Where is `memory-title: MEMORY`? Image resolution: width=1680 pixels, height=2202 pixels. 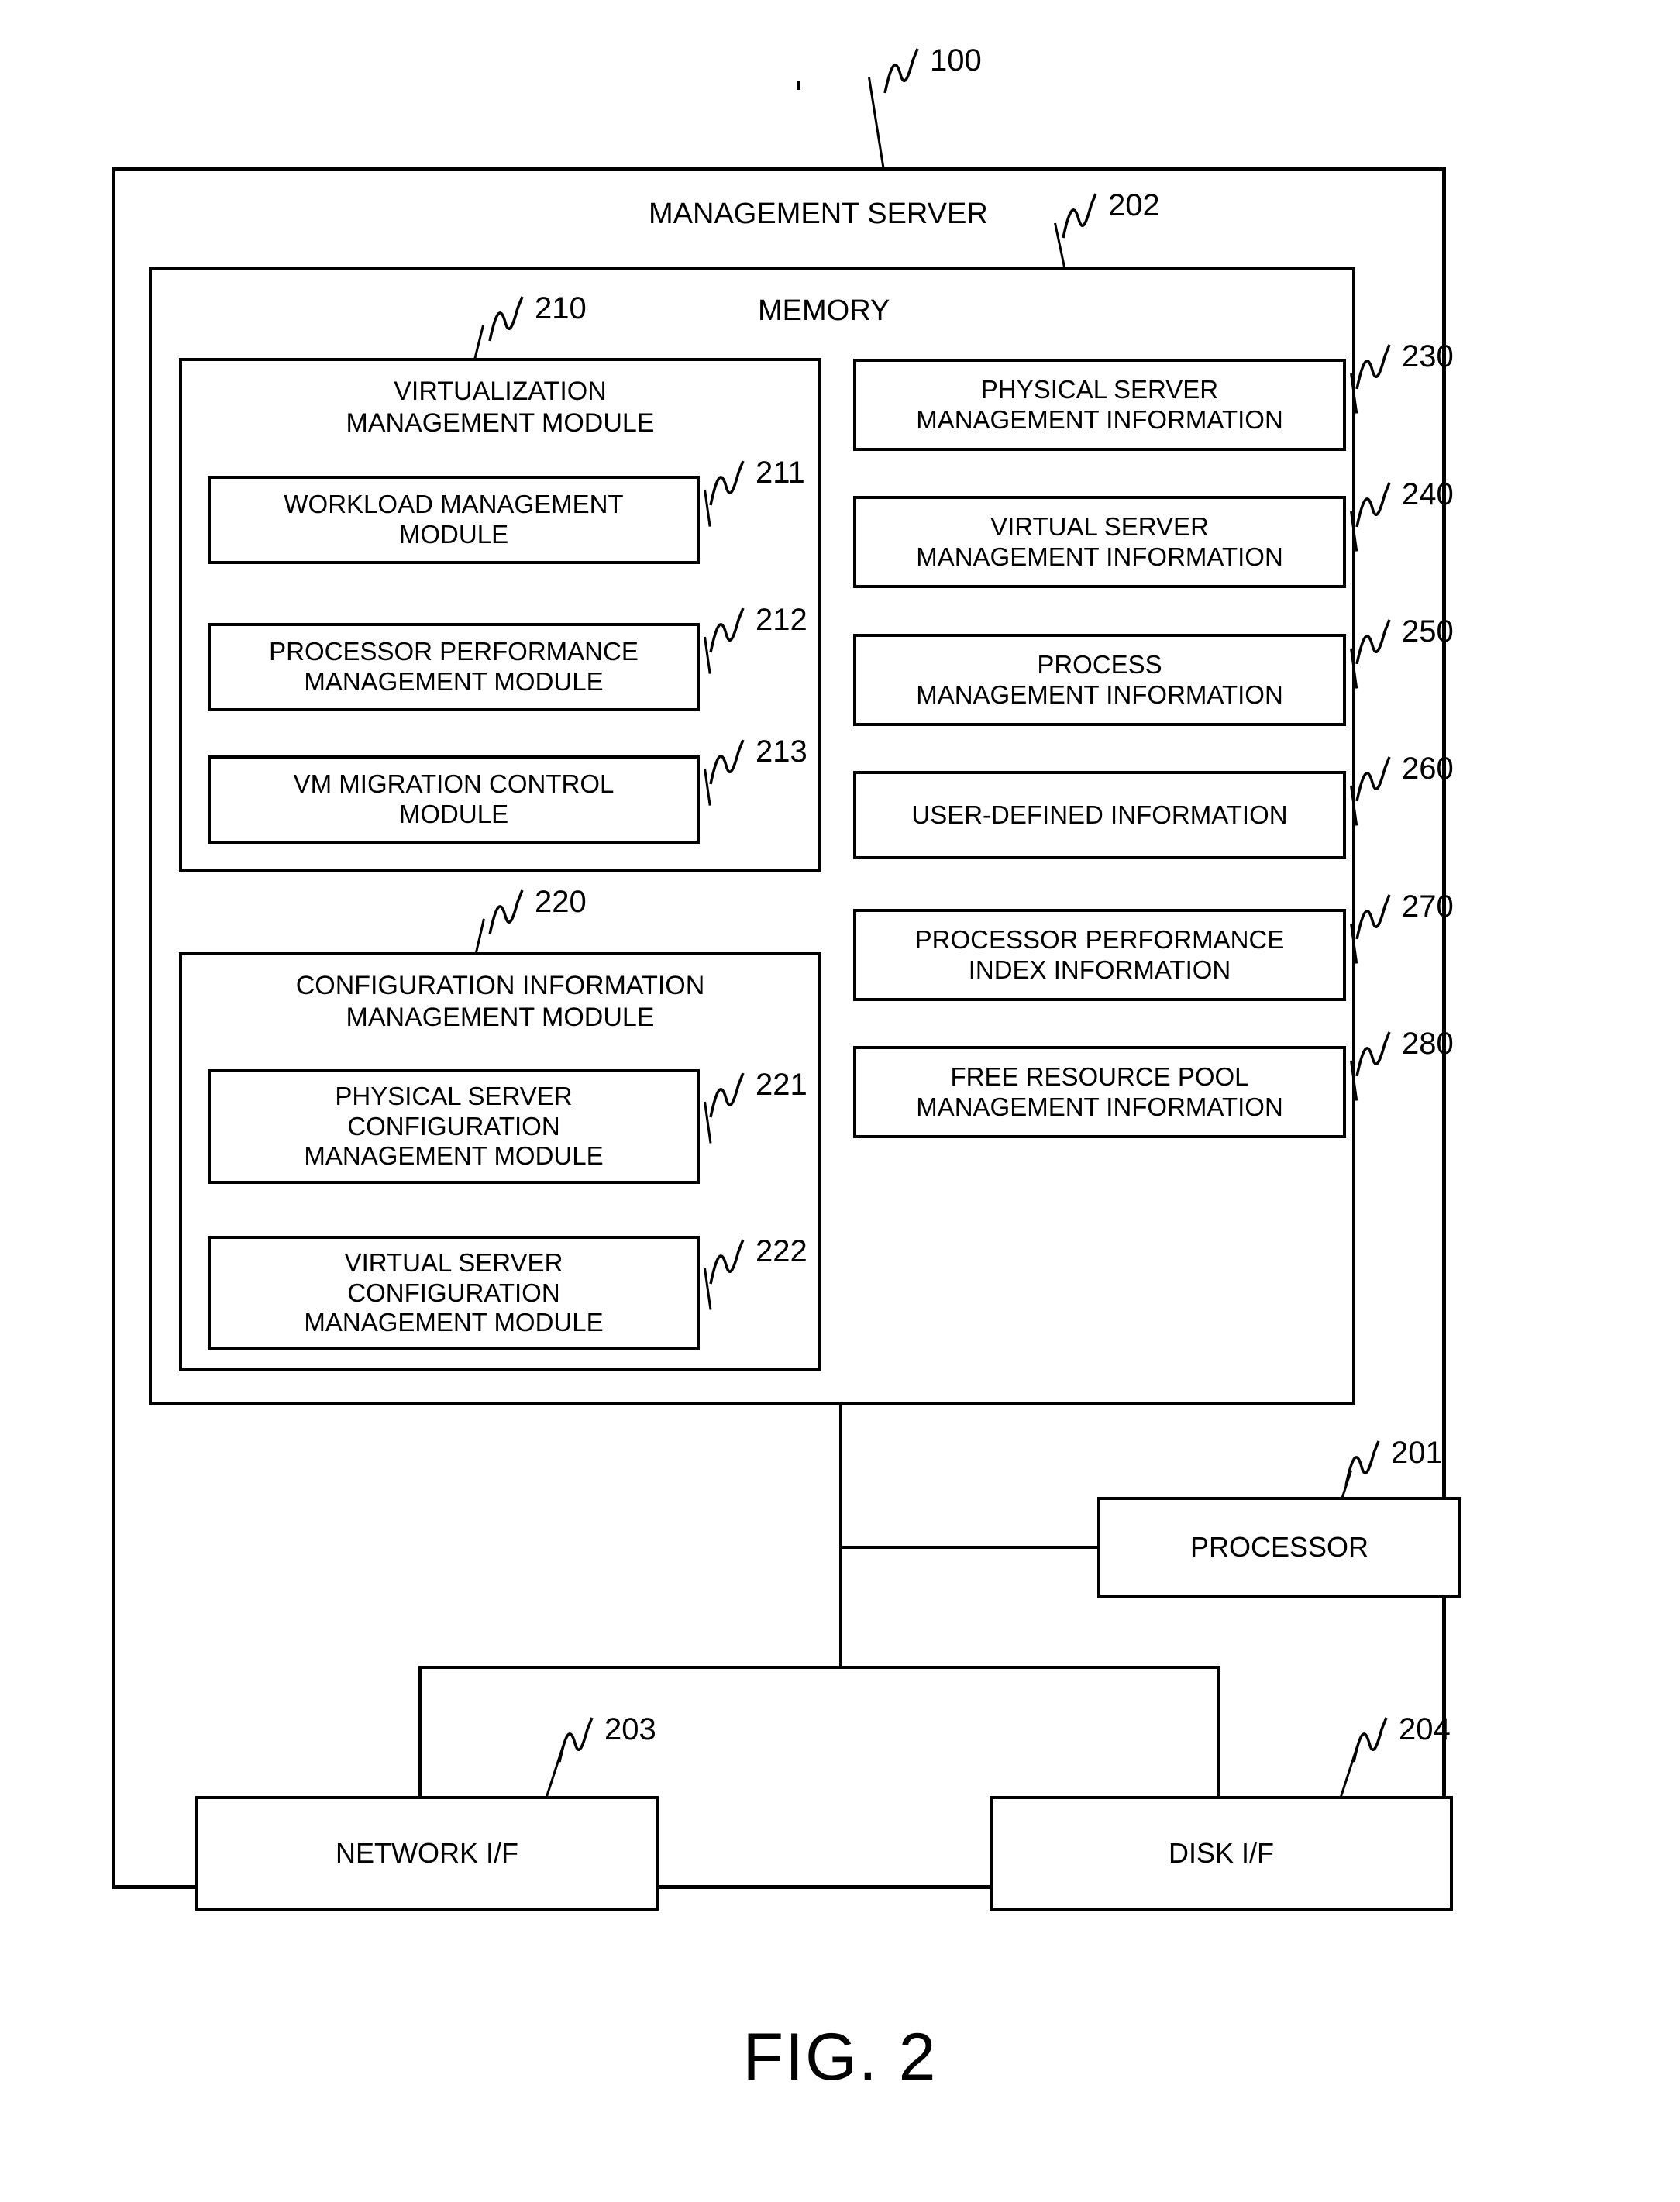
memory-title: MEMORY is located at coordinates (824, 311).